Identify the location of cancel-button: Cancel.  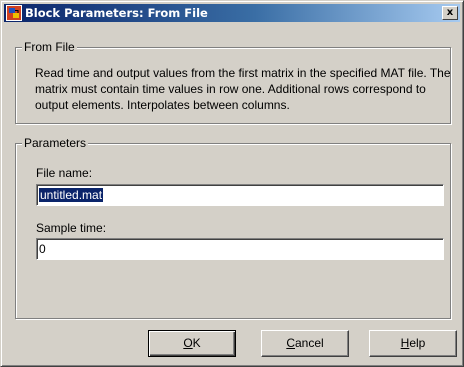
(305, 343).